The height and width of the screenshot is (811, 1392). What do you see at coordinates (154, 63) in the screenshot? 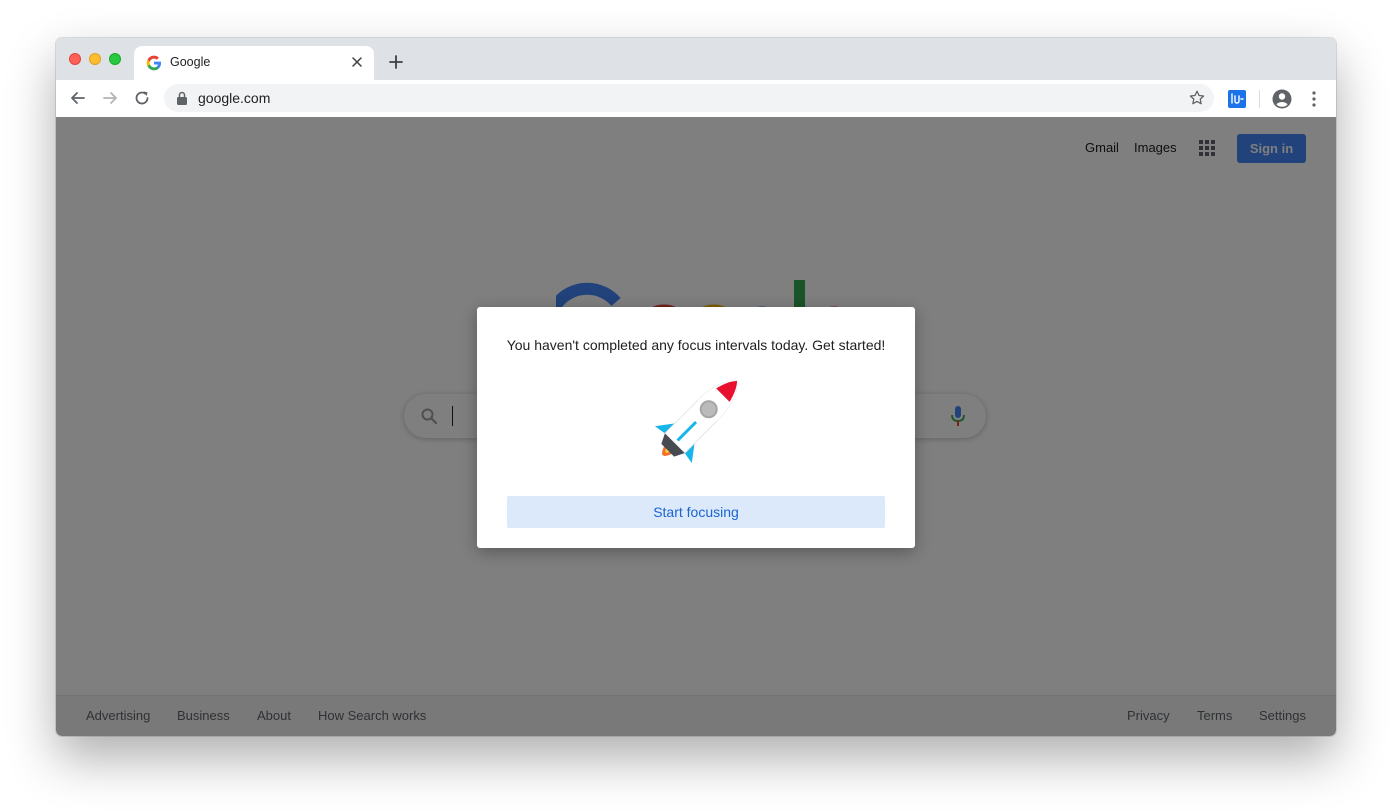
I see `google-g-icon` at bounding box center [154, 63].